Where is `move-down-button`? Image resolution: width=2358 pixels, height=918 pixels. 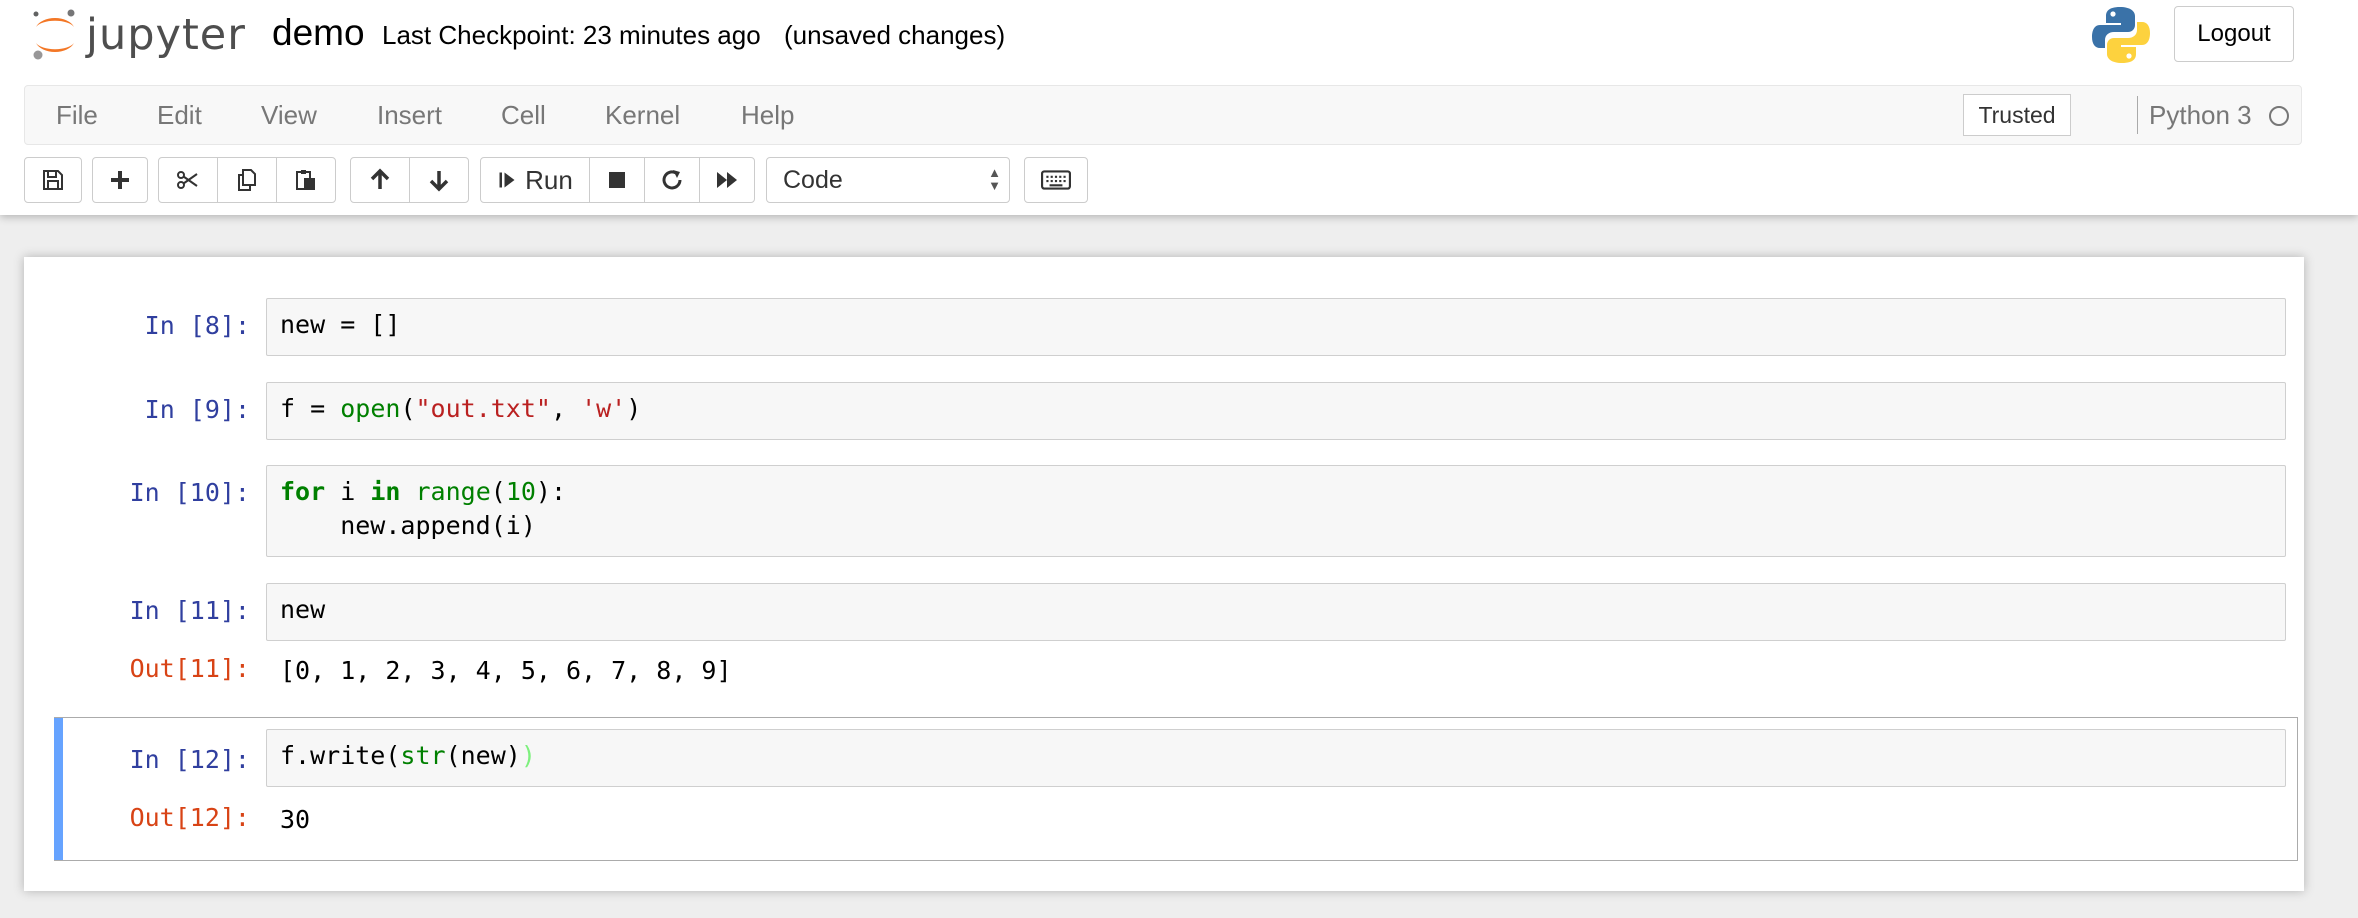
move-down-button is located at coordinates (439, 180).